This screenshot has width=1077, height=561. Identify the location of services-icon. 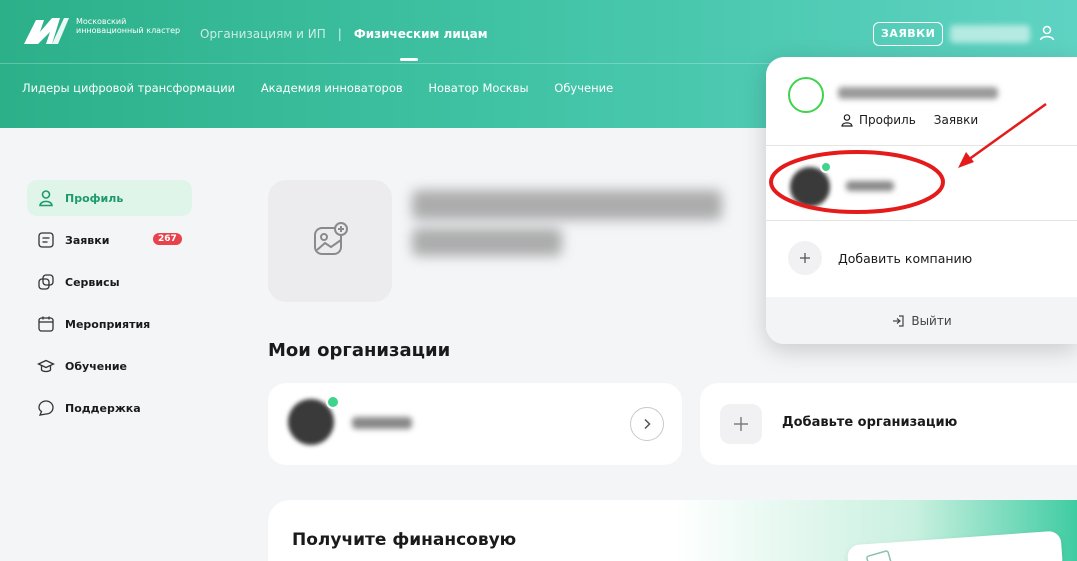
(46, 282).